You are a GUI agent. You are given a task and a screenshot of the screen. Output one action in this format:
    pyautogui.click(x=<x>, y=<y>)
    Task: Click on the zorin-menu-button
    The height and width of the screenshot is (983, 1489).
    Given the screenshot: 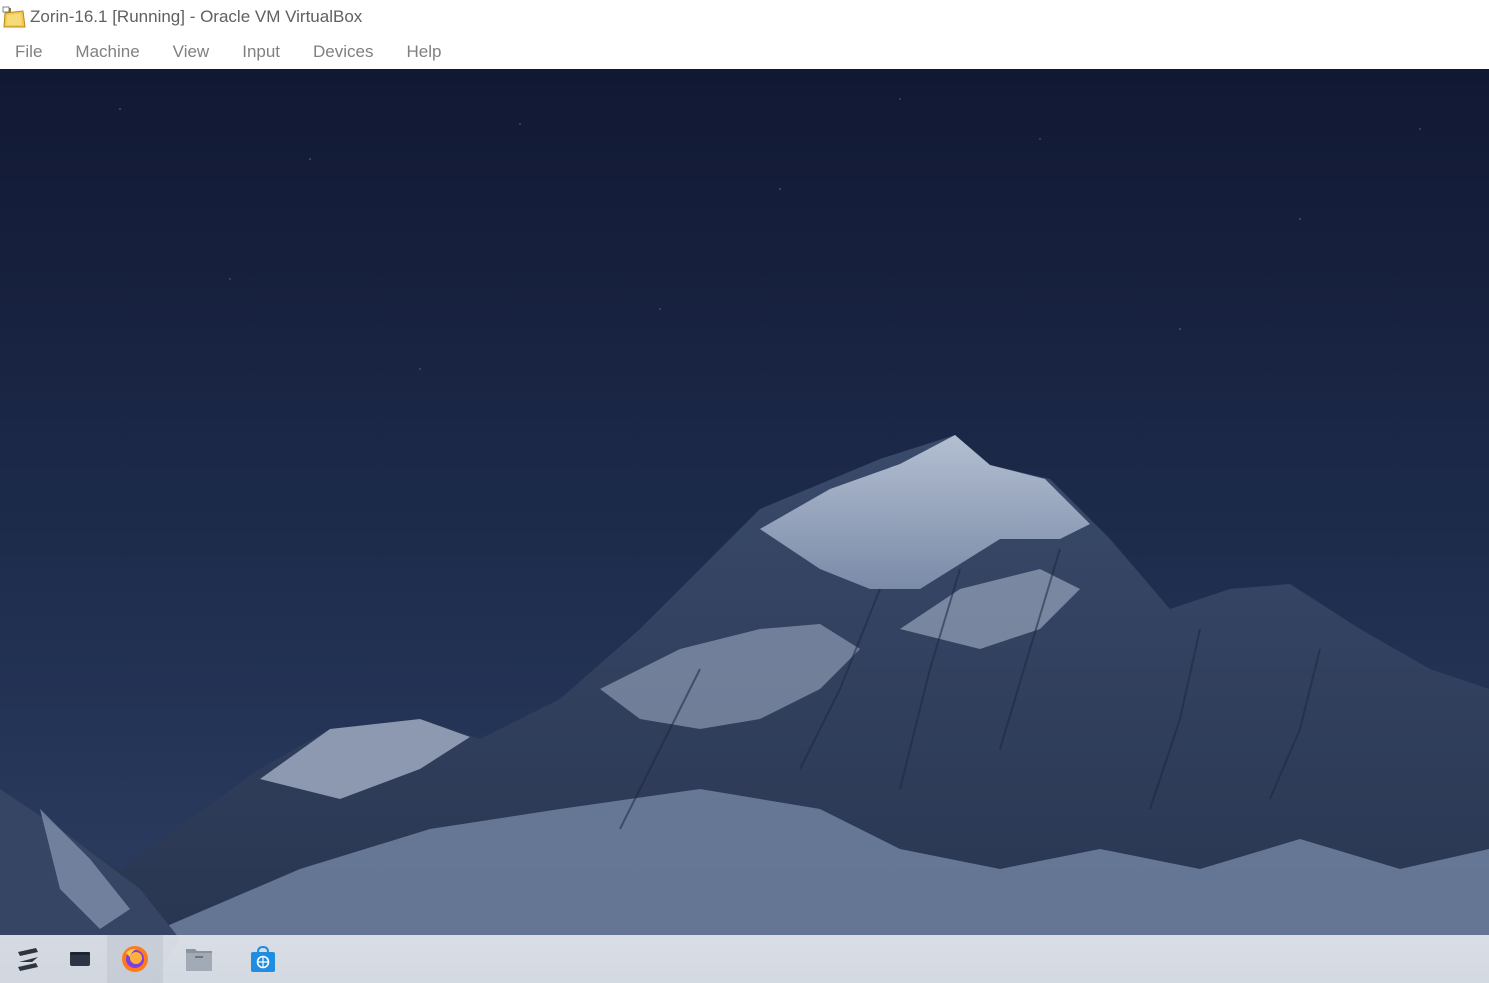 What is the action you would take?
    pyautogui.click(x=28, y=959)
    